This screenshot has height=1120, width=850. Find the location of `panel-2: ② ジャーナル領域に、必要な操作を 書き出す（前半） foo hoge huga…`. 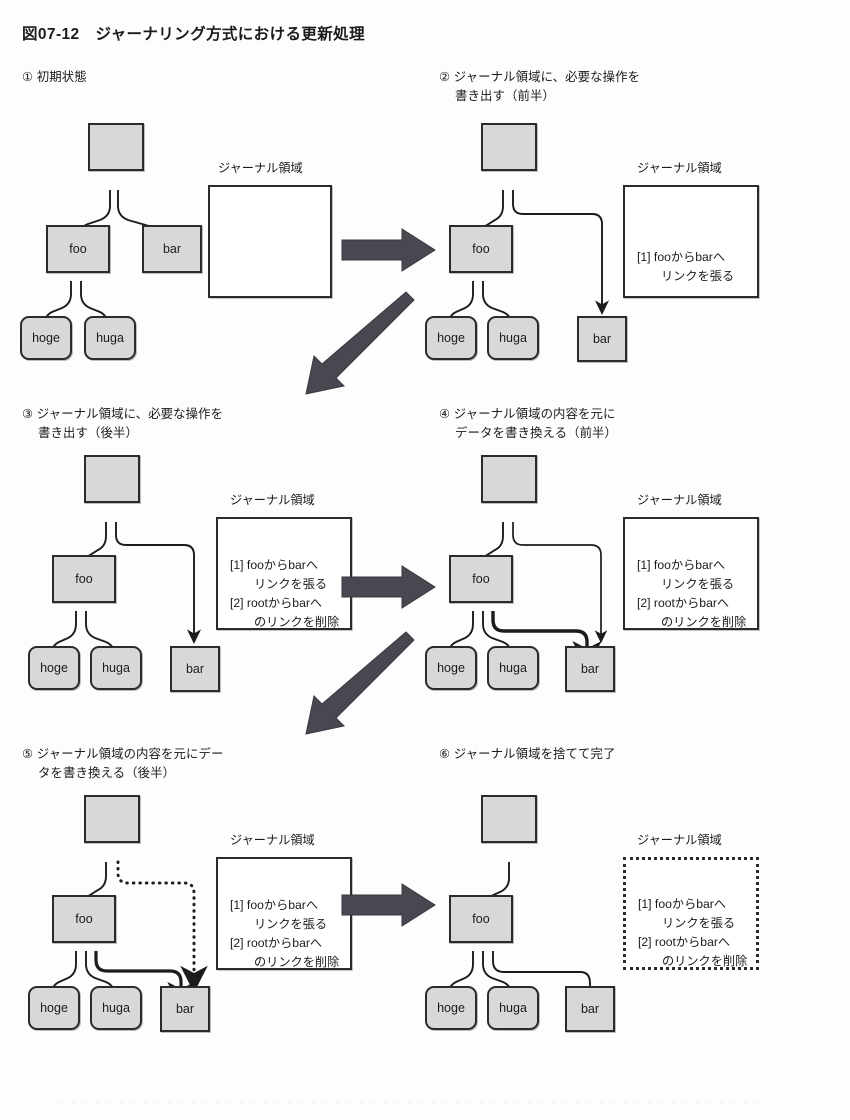

panel-2: ② ジャーナル領域に、必要な操作を 書き出す（前半） foo hoge huga… is located at coordinates (630, 233).